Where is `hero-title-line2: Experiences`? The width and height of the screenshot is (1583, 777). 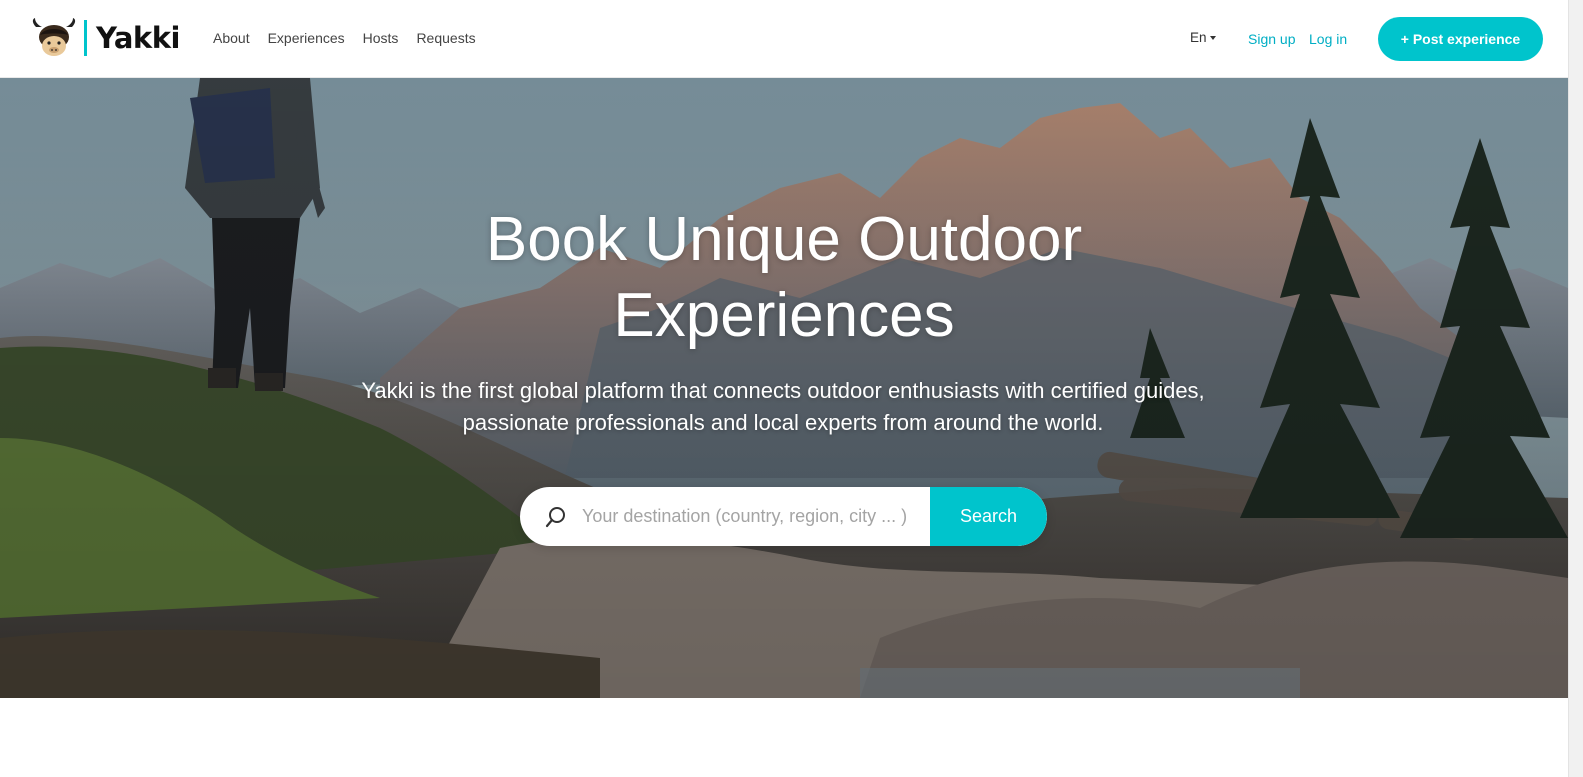 hero-title-line2: Experiences is located at coordinates (784, 315).